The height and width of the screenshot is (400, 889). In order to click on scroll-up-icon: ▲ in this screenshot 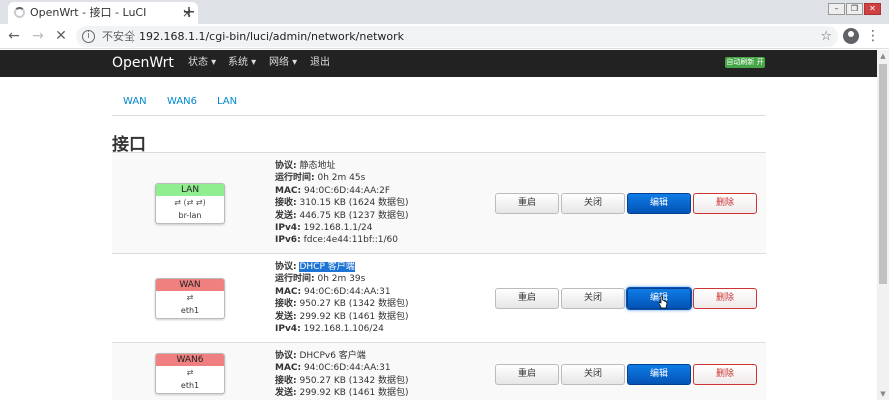, I will do `click(883, 56)`.